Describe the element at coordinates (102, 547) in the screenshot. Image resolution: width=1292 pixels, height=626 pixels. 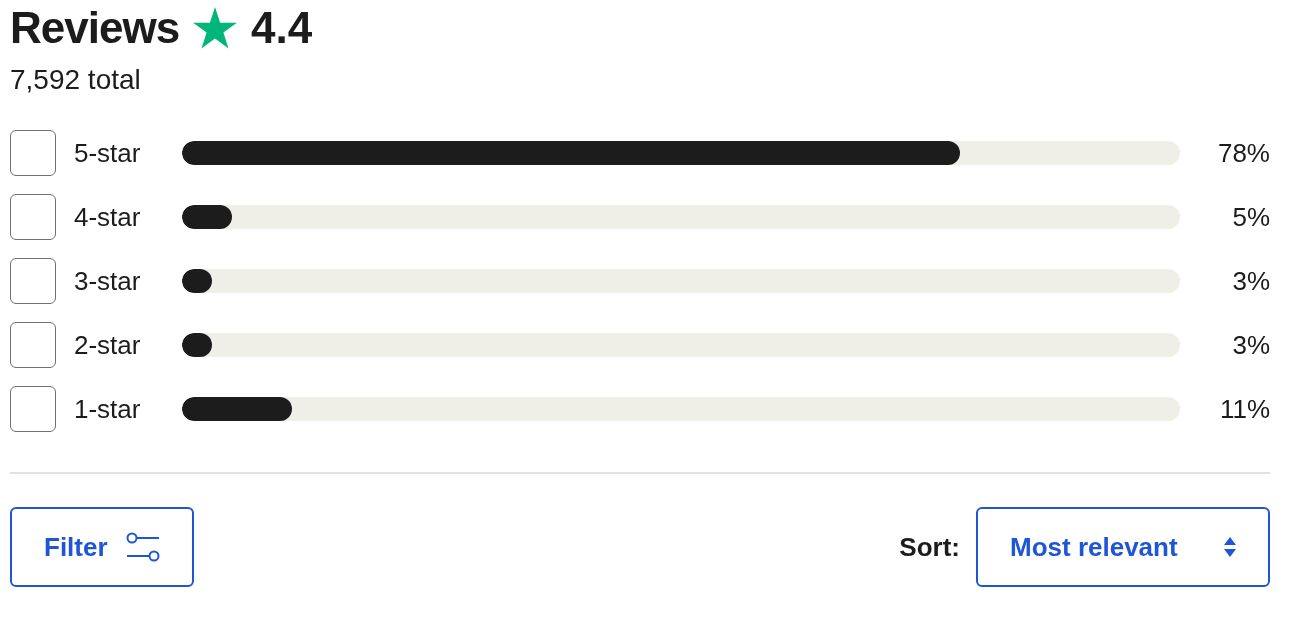
I see `filter-button: Filter` at that location.